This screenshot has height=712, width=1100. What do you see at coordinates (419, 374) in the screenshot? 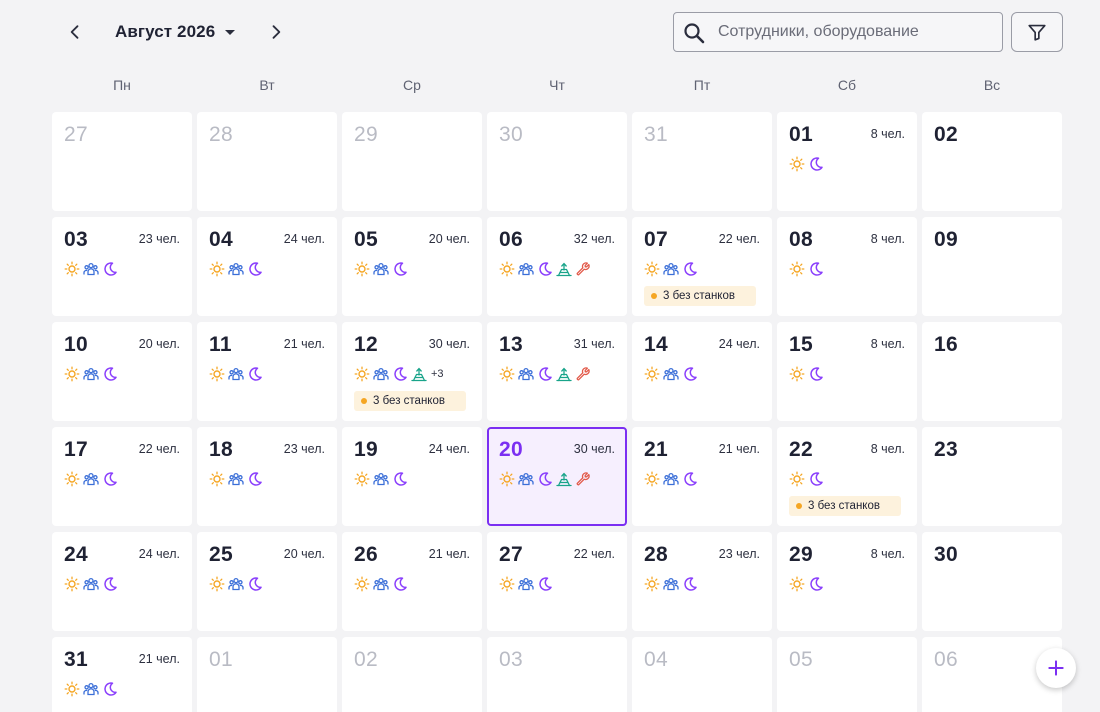
I see `machine-icon` at bounding box center [419, 374].